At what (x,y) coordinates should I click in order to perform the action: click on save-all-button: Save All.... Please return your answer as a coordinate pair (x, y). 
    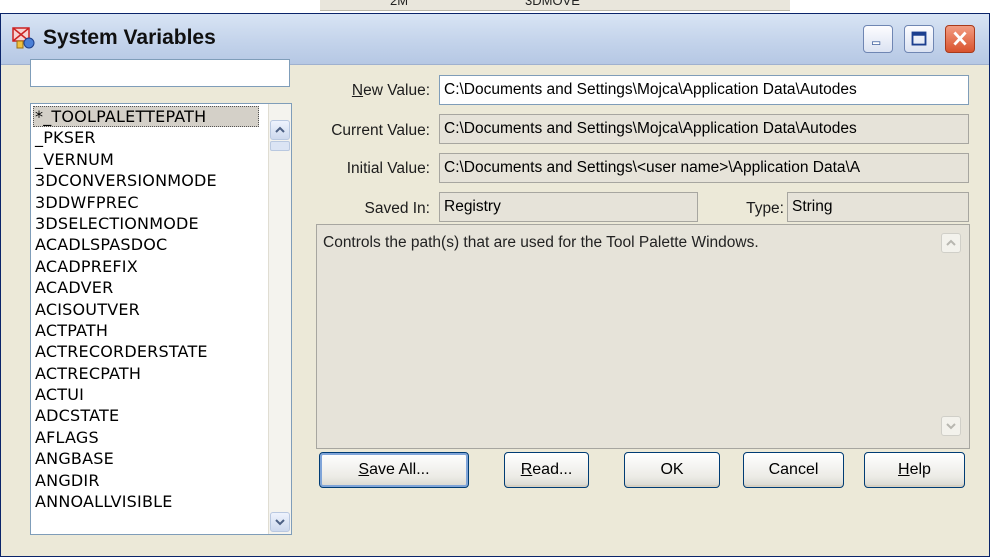
    Looking at the image, I should click on (394, 470).